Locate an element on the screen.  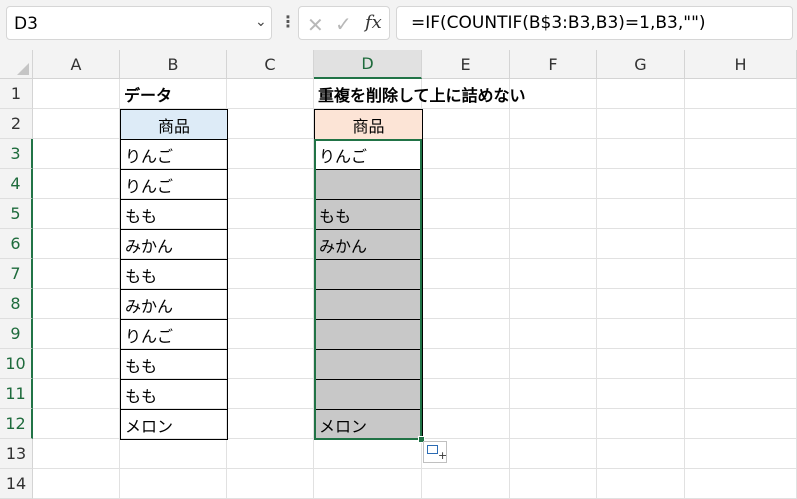
column-header-f: F is located at coordinates (553, 64).